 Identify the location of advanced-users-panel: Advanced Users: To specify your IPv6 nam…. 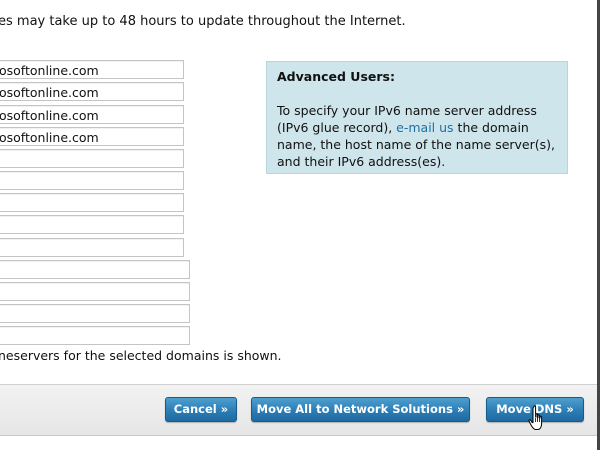
(417, 117).